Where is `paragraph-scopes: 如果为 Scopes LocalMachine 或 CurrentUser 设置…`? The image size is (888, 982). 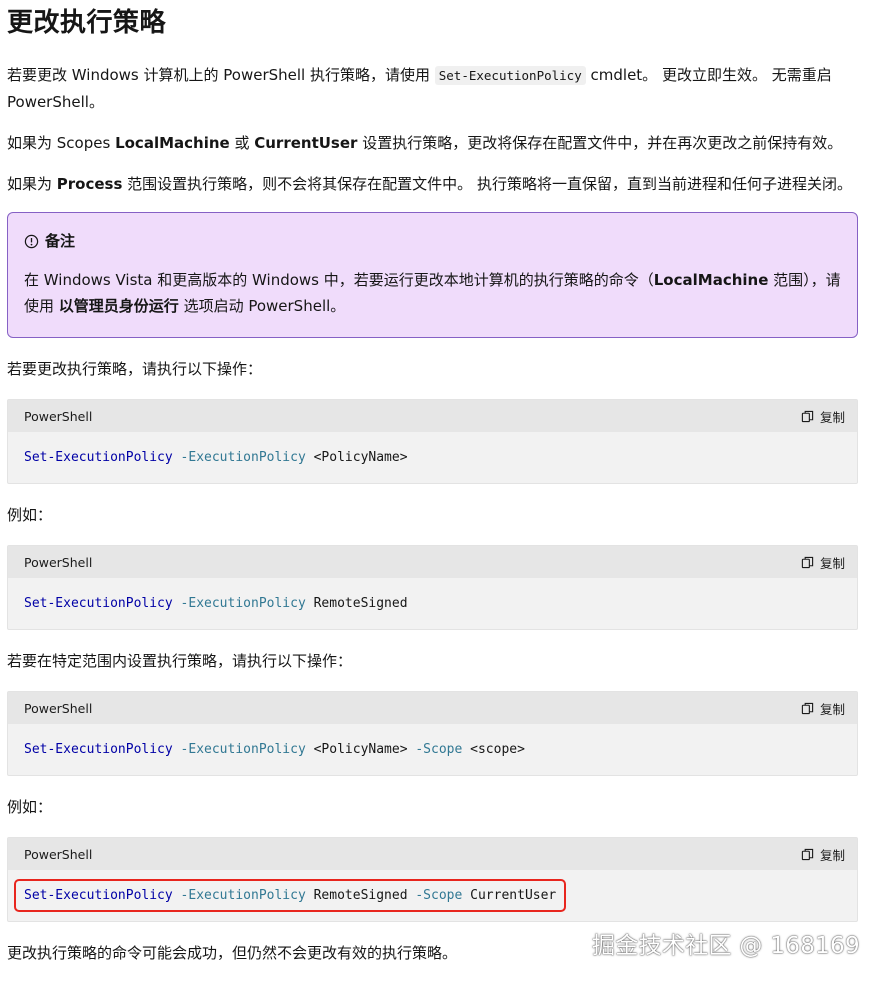
paragraph-scopes: 如果为 Scopes LocalMachine 或 CurrentUser 设置… is located at coordinates (425, 143).